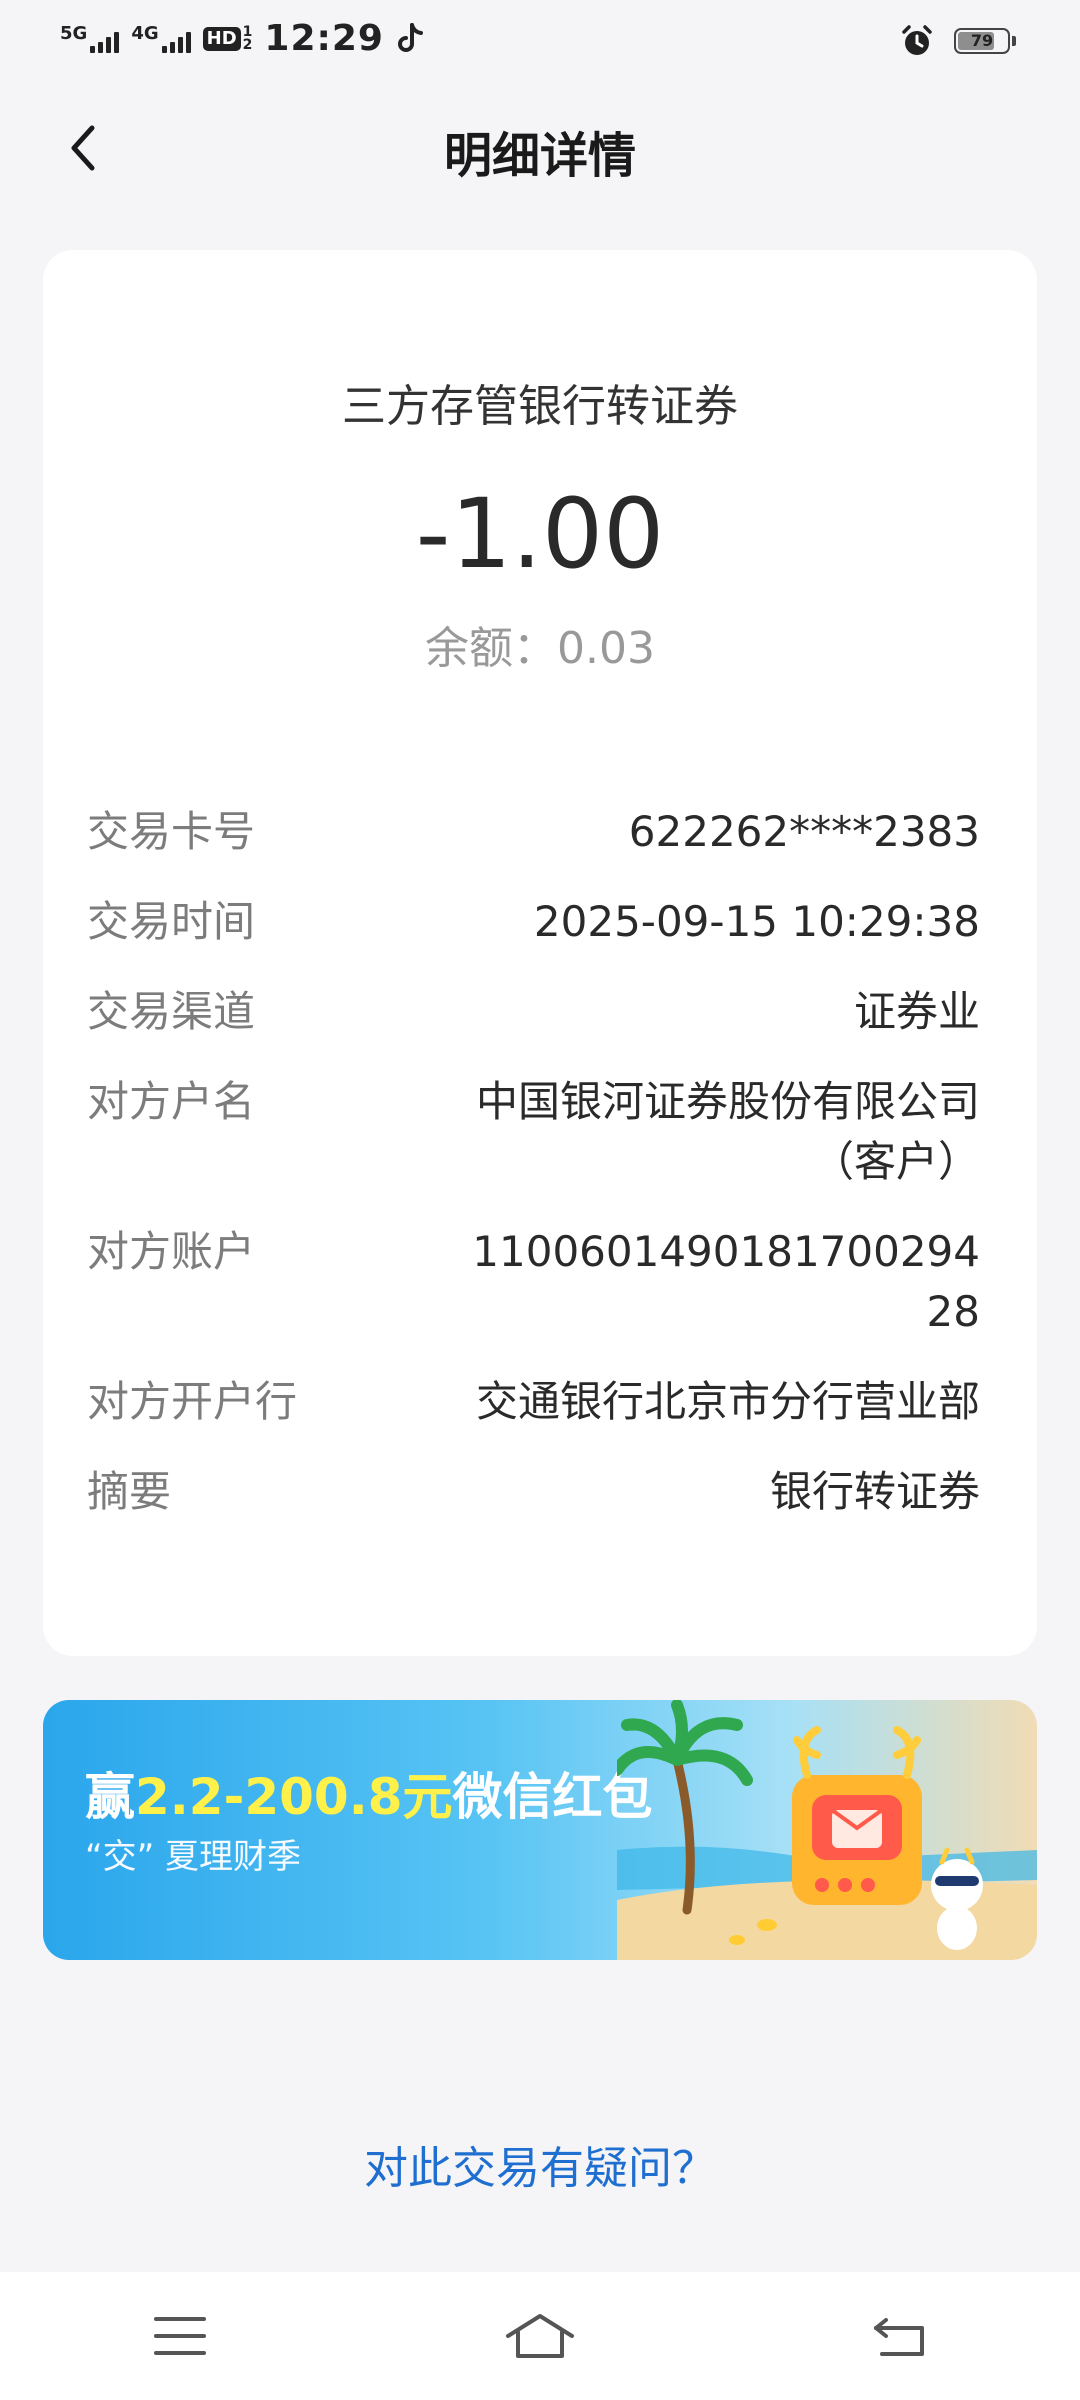  I want to click on hd-voice-icon: HD 1 2, so click(227, 39).